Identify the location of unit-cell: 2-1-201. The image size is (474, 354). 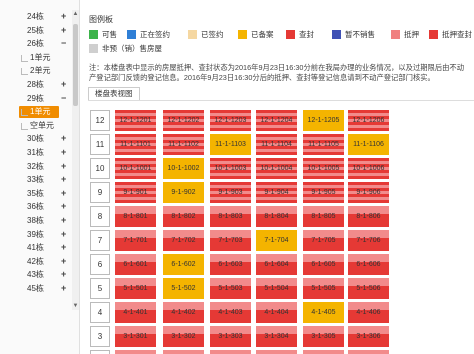
(135, 352).